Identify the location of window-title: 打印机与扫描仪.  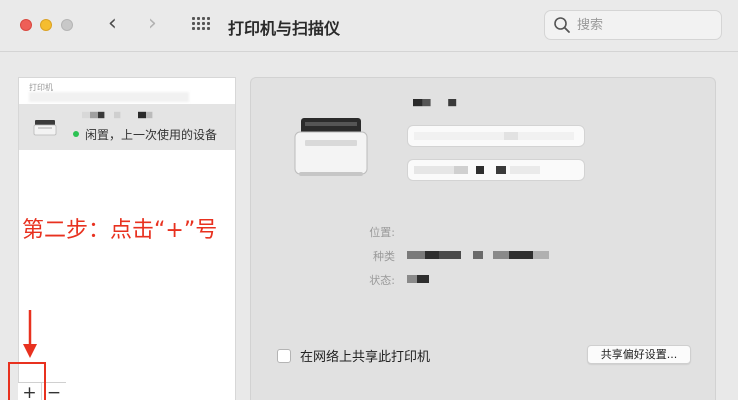
(284, 28).